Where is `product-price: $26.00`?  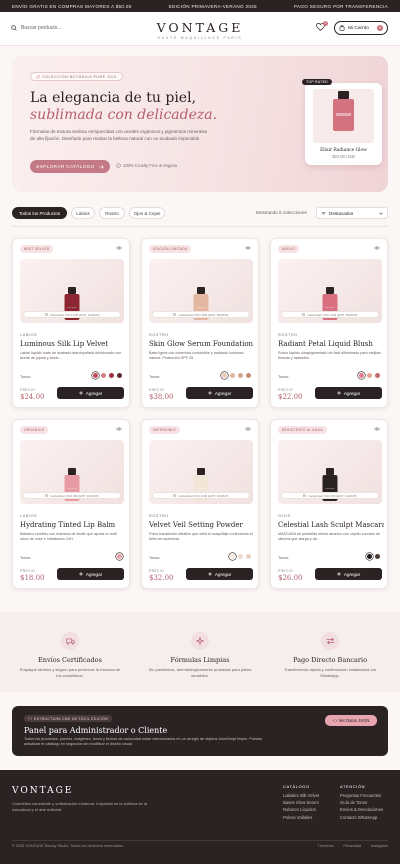
product-price: $26.00 is located at coordinates (290, 578).